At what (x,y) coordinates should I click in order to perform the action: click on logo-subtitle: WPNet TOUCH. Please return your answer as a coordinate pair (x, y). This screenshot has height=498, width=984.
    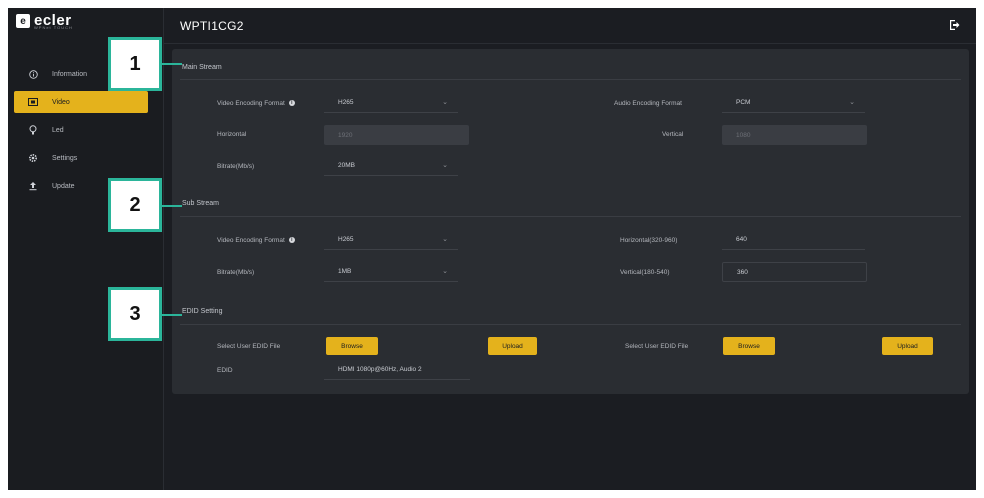
    Looking at the image, I should click on (53, 27).